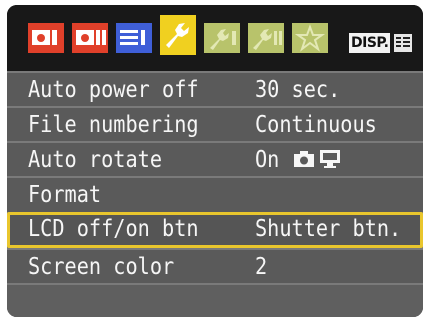  I want to click on menu-item-value: 2, so click(261, 267).